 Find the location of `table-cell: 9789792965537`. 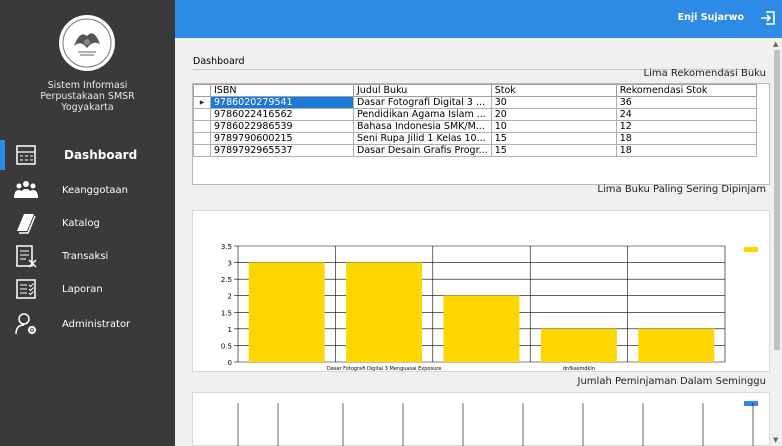

table-cell: 9789792965537 is located at coordinates (282, 150).